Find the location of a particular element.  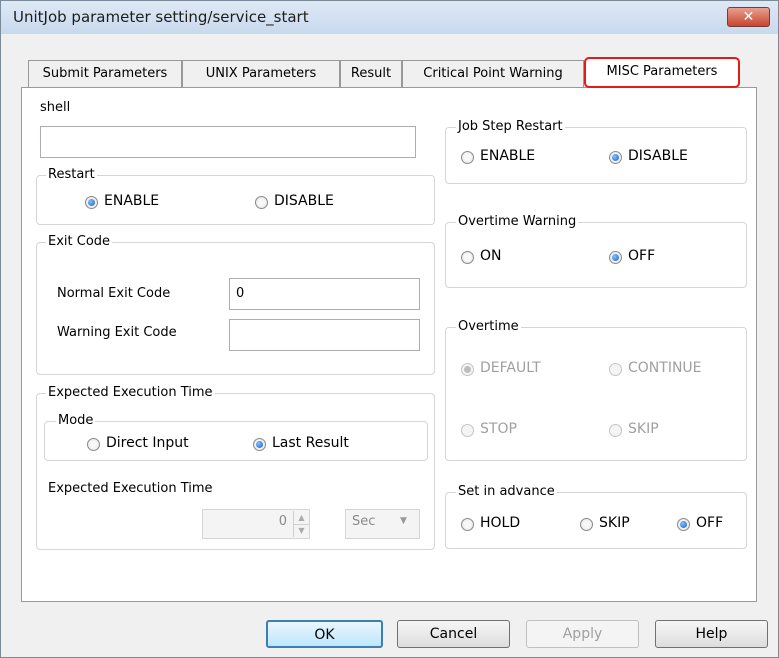

advance-skip-label: SKIP is located at coordinates (614, 523).